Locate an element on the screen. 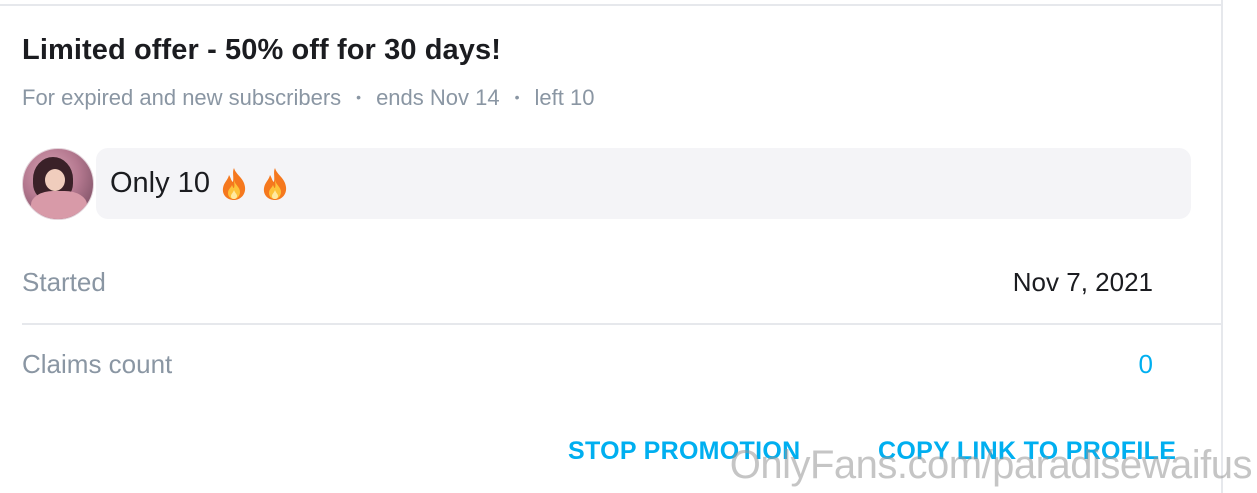 This screenshot has width=1257, height=493. copy-link-to-profile-button: COPY LINK TO PROFILE is located at coordinates (1027, 451).